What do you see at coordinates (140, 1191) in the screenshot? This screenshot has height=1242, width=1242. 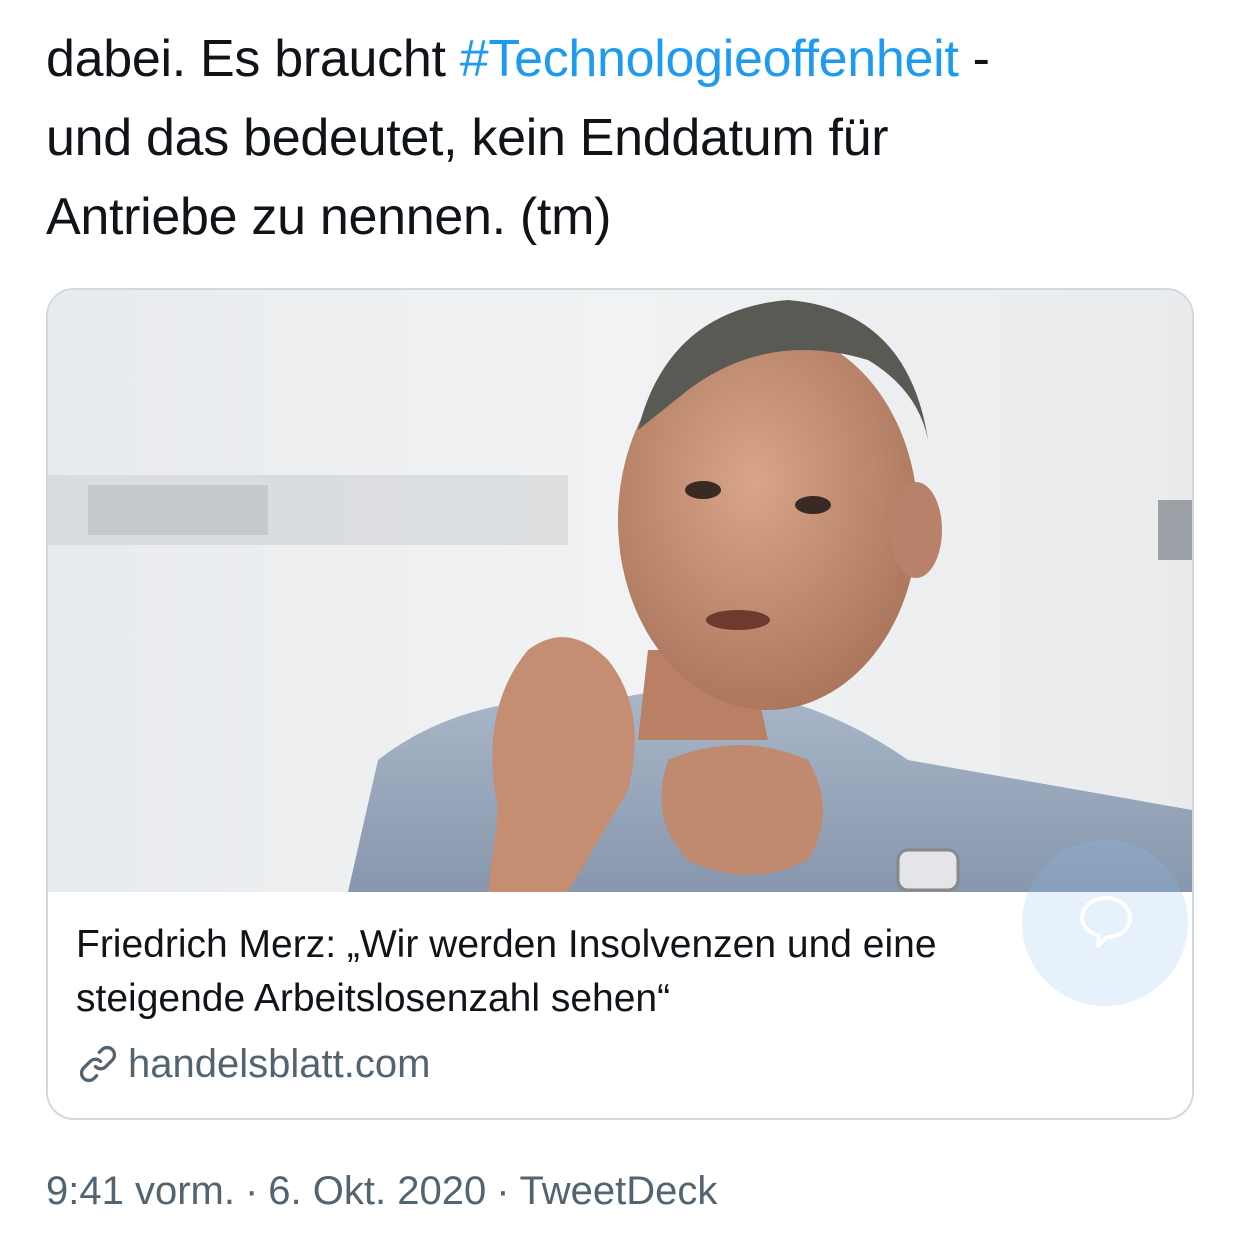 I see `tweet-time: 9:41 vorm.` at bounding box center [140, 1191].